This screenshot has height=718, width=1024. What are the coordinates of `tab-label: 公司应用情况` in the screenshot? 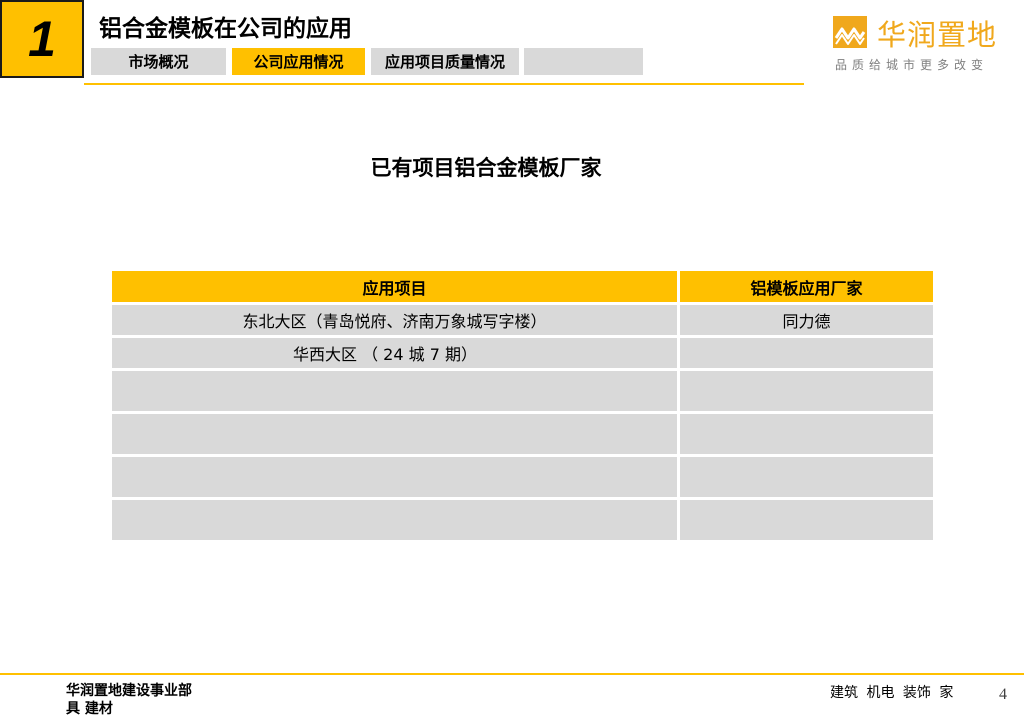 It's located at (298, 62).